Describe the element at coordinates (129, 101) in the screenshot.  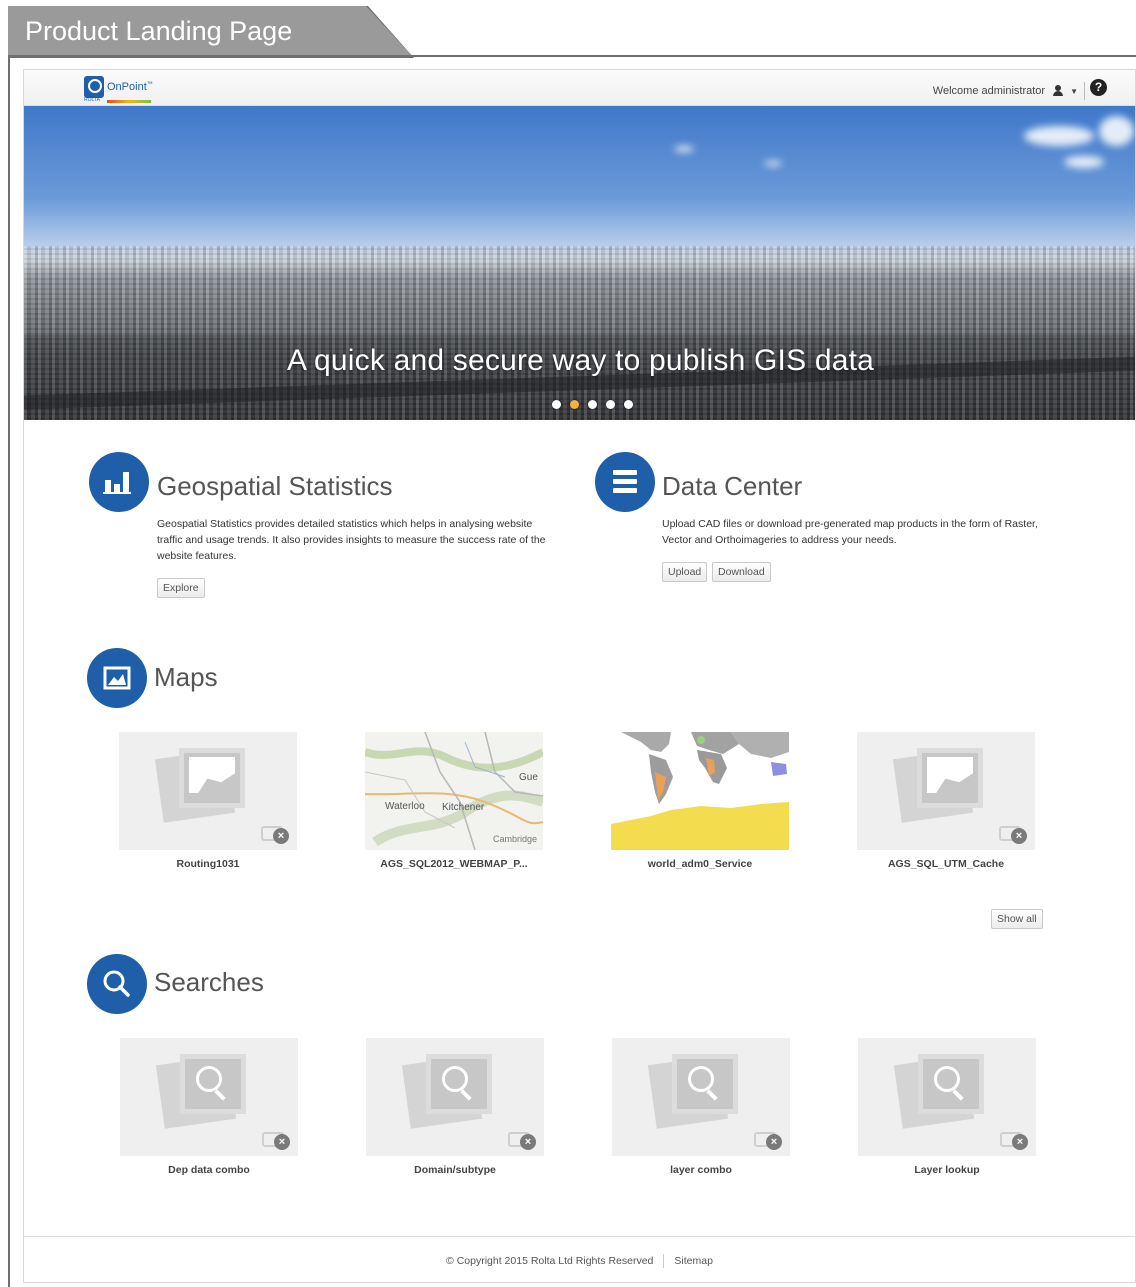
I see `logo-color-bar` at that location.